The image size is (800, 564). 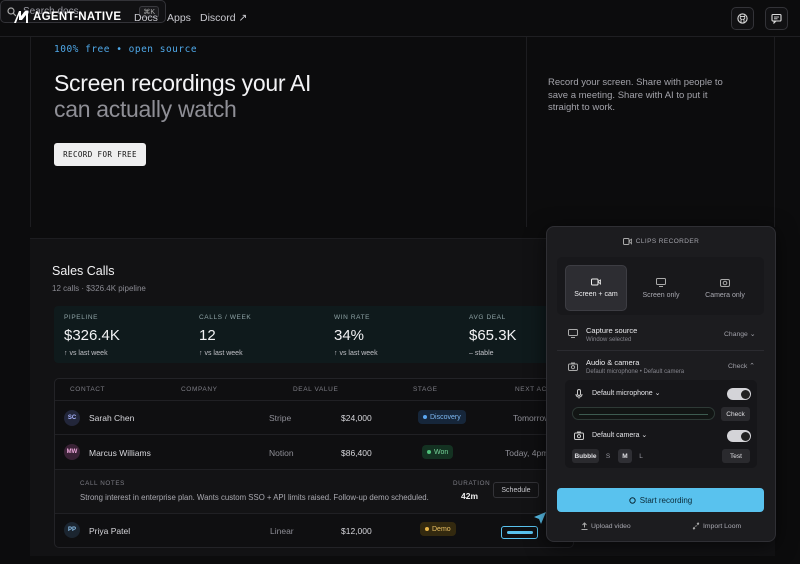 I want to click on chat-icon, so click(x=776, y=18).